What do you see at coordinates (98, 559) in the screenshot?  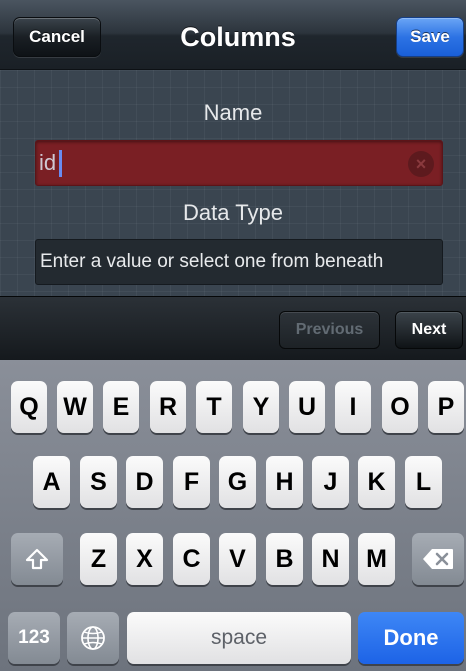 I see `key-z: Z` at bounding box center [98, 559].